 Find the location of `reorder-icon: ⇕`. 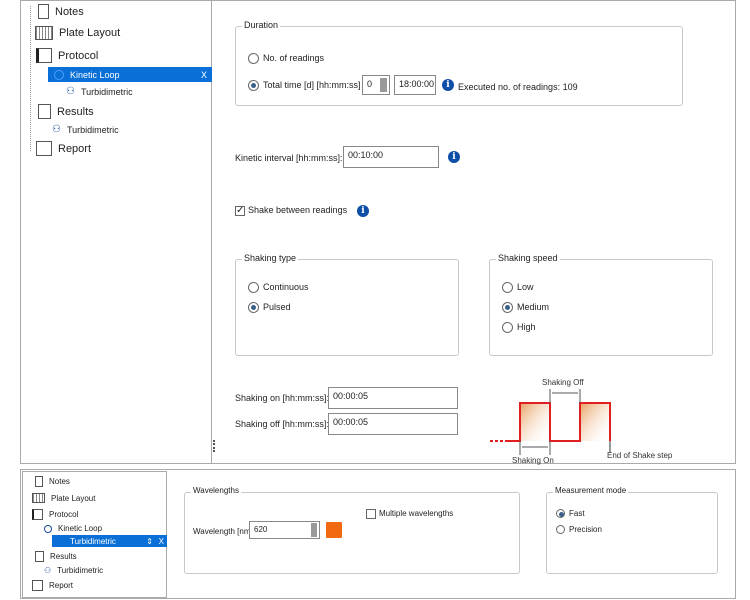

reorder-icon: ⇕ is located at coordinates (149, 541).